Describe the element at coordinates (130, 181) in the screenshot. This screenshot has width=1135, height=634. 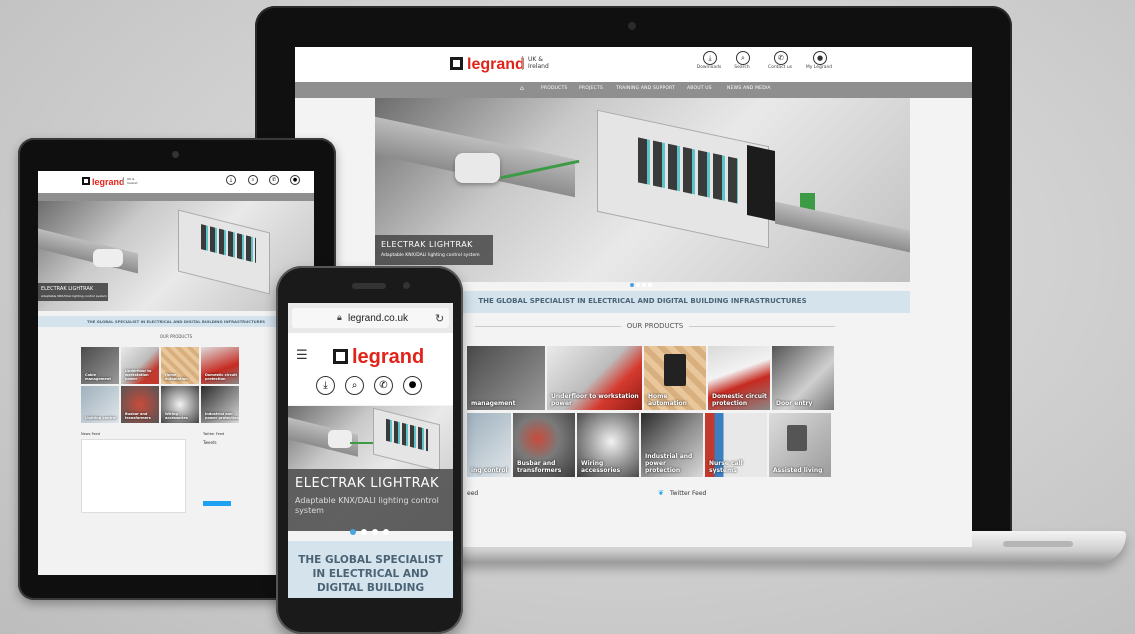
I see `tablet-region: UK & Ireland` at that location.